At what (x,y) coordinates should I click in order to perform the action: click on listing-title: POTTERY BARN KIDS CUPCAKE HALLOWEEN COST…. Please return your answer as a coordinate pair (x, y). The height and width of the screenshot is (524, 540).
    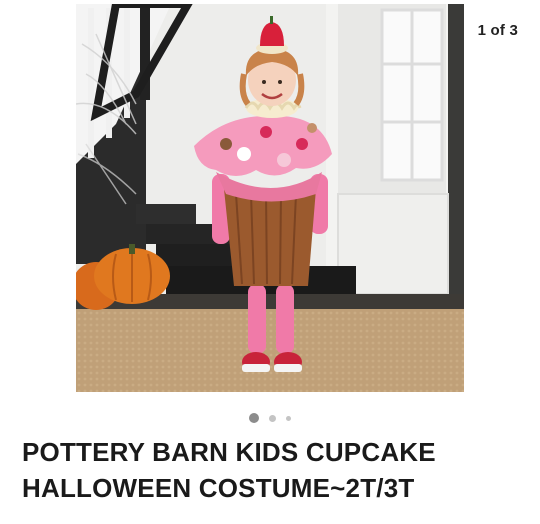
    Looking at the image, I should click on (229, 470).